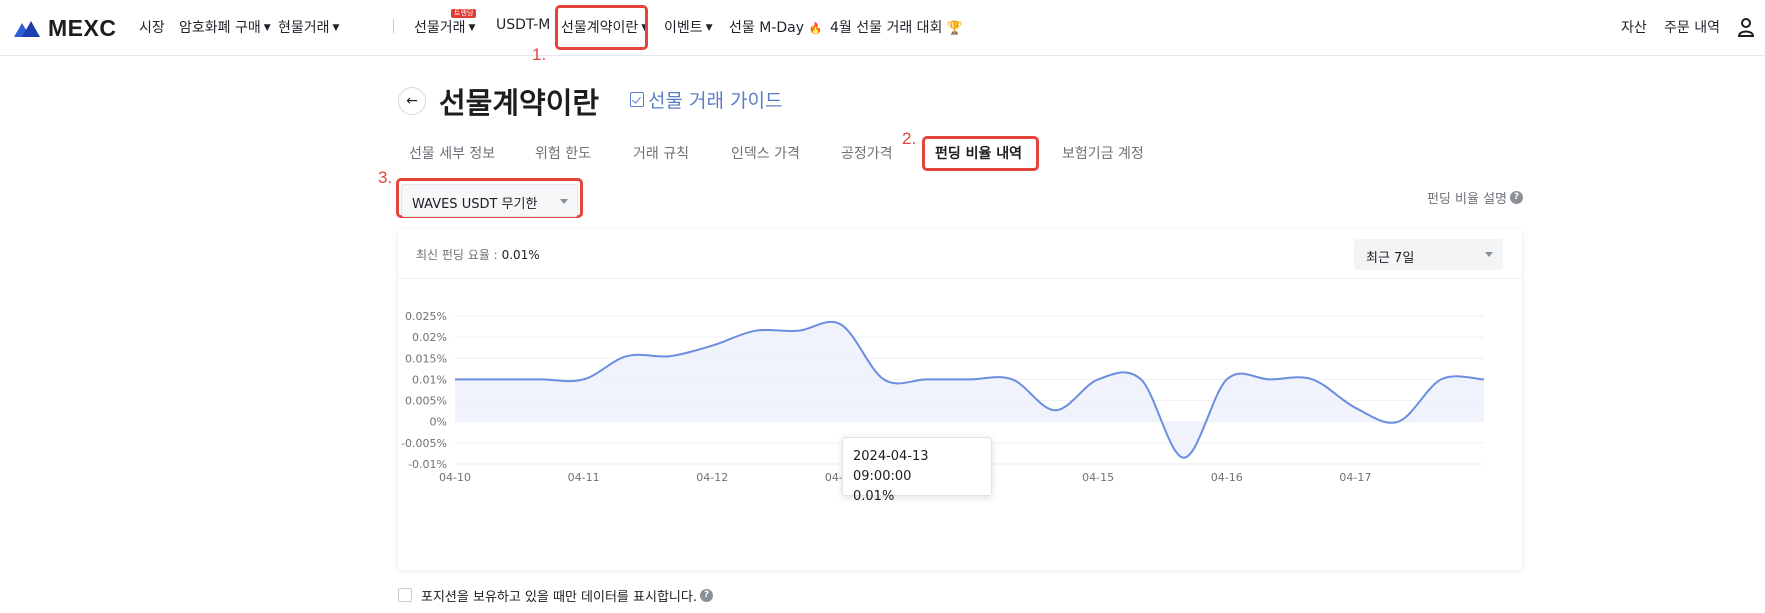 Image resolution: width=1765 pixels, height=613 pixels. What do you see at coordinates (715, 101) in the screenshot?
I see `guide-link-label: 선물 거래 가이드` at bounding box center [715, 101].